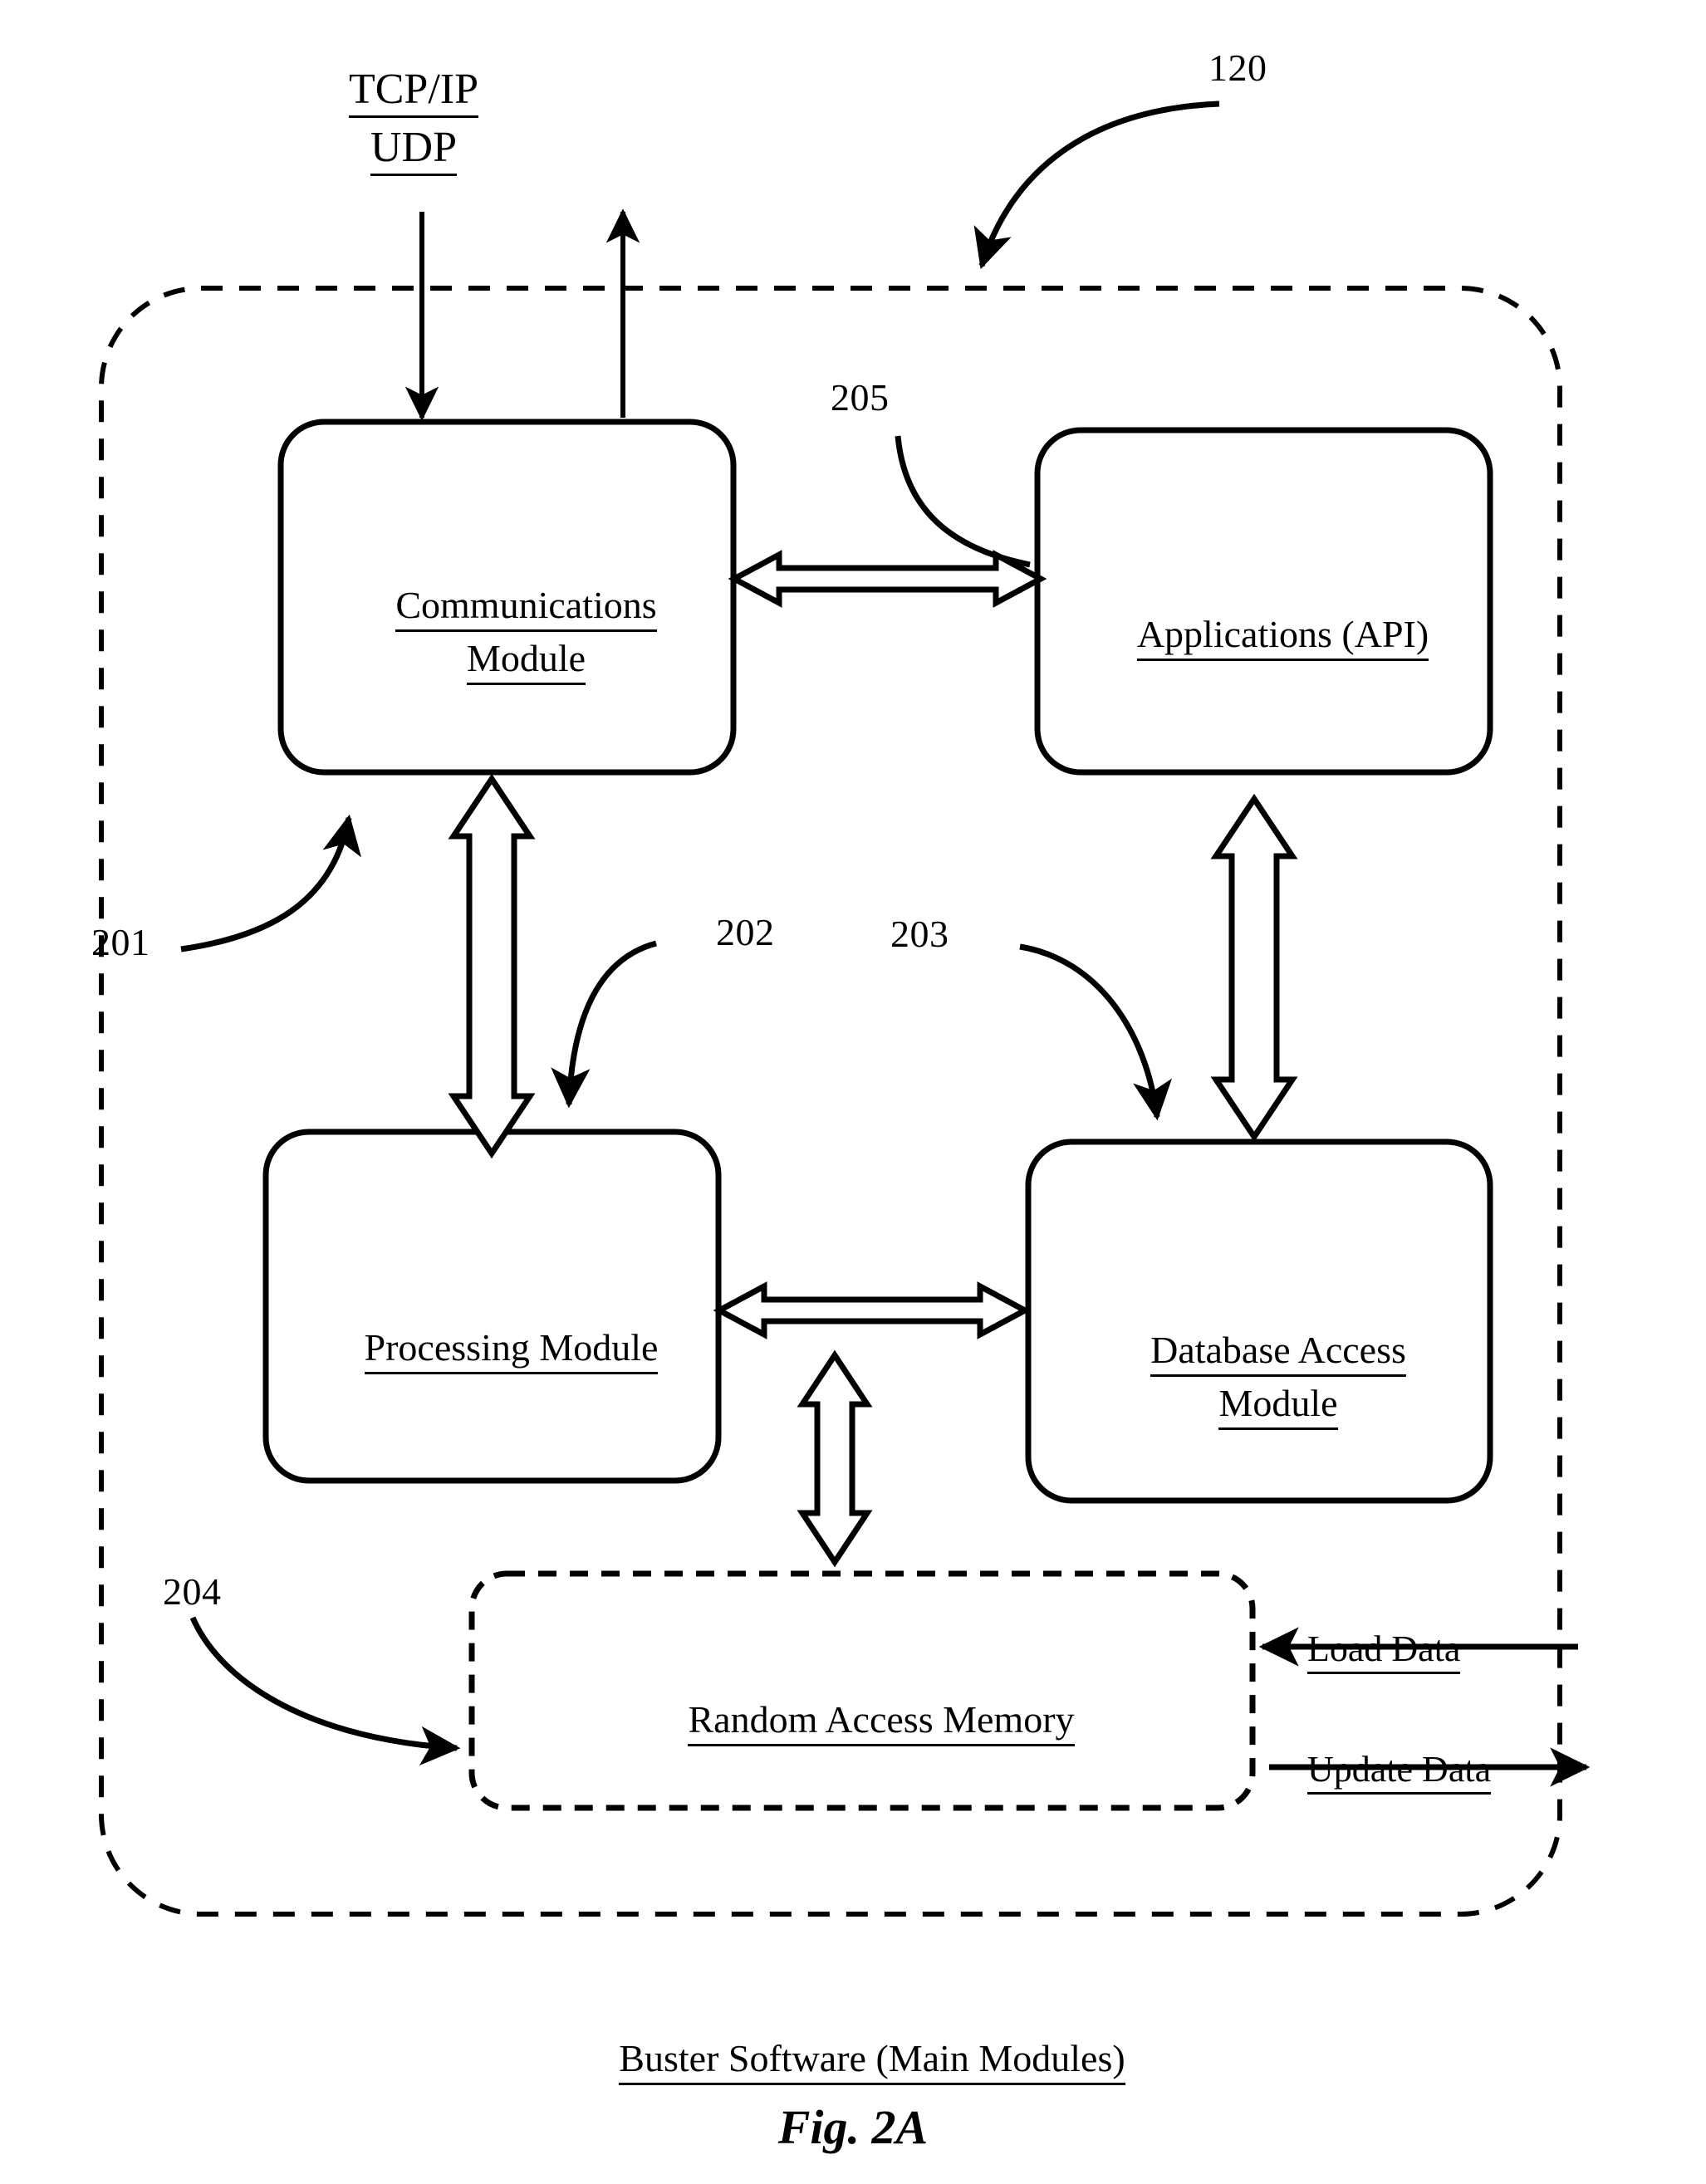 The image size is (1706, 2184). What do you see at coordinates (745, 932) in the screenshot?
I see `ref-numeral-202: 202` at bounding box center [745, 932].